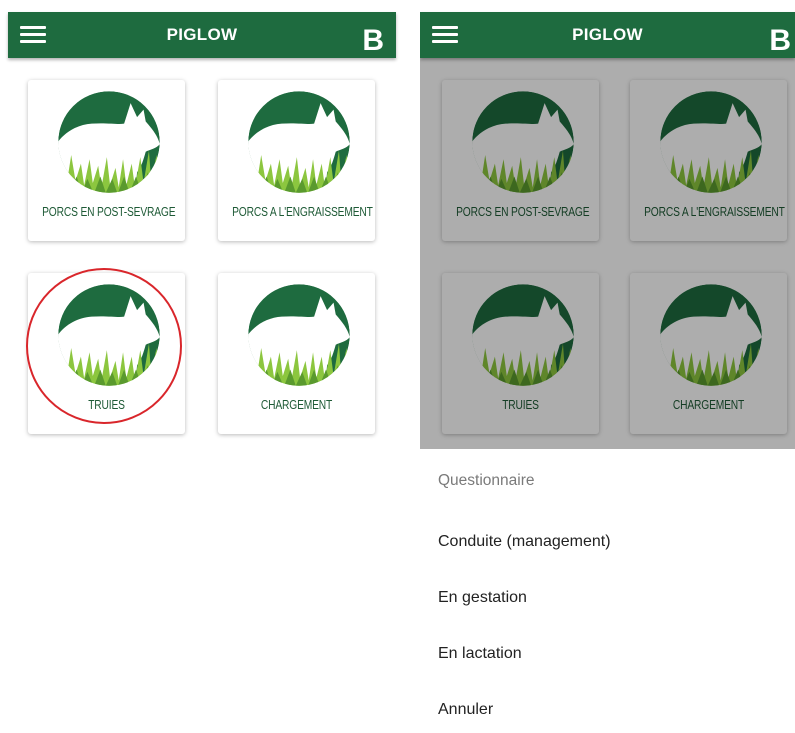 The width and height of the screenshot is (795, 733). Describe the element at coordinates (607, 599) in the screenshot. I see `sheet-item-gestation: En gestation` at that location.